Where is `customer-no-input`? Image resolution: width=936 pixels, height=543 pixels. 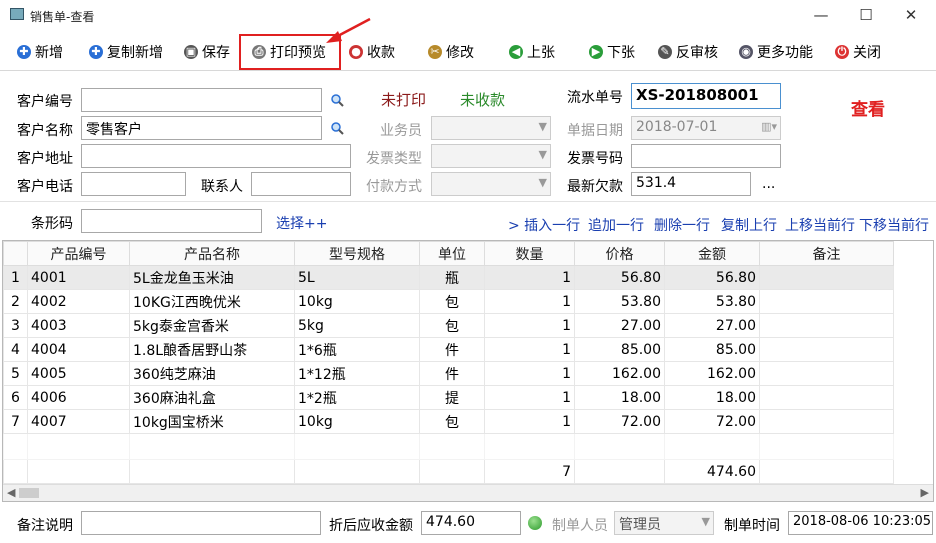
customer-no-input is located at coordinates (201, 100).